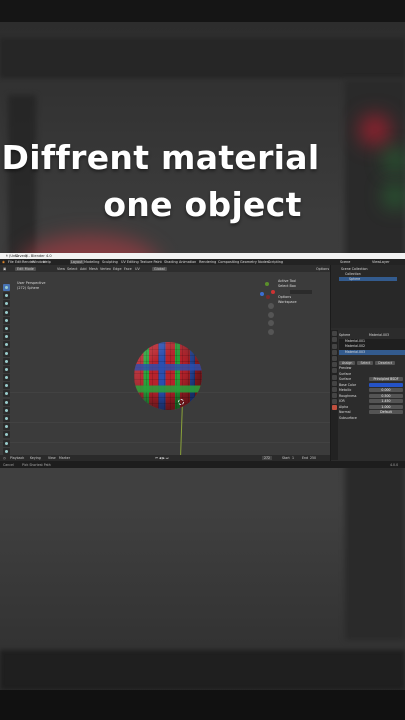  I want to click on measure-tool, so click(6, 345).